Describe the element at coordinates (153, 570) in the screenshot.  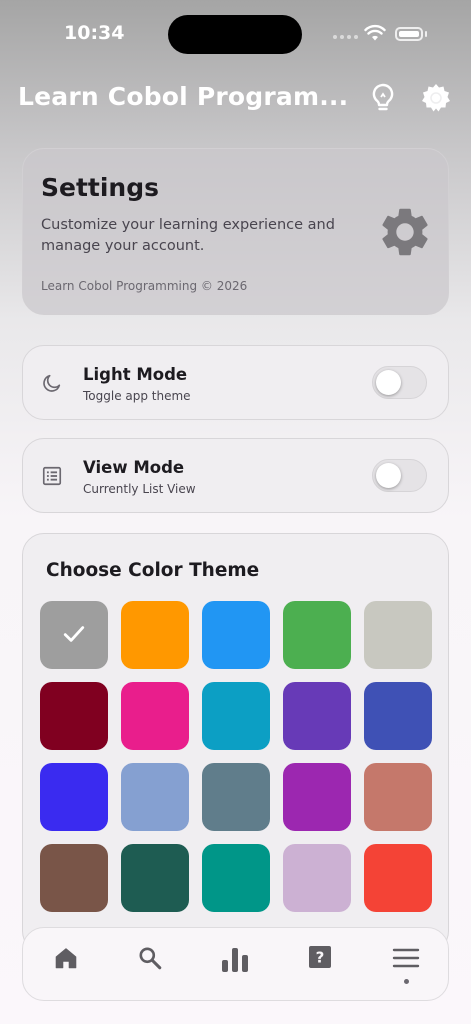
I see `color-theme-title: Choose Color Theme` at that location.